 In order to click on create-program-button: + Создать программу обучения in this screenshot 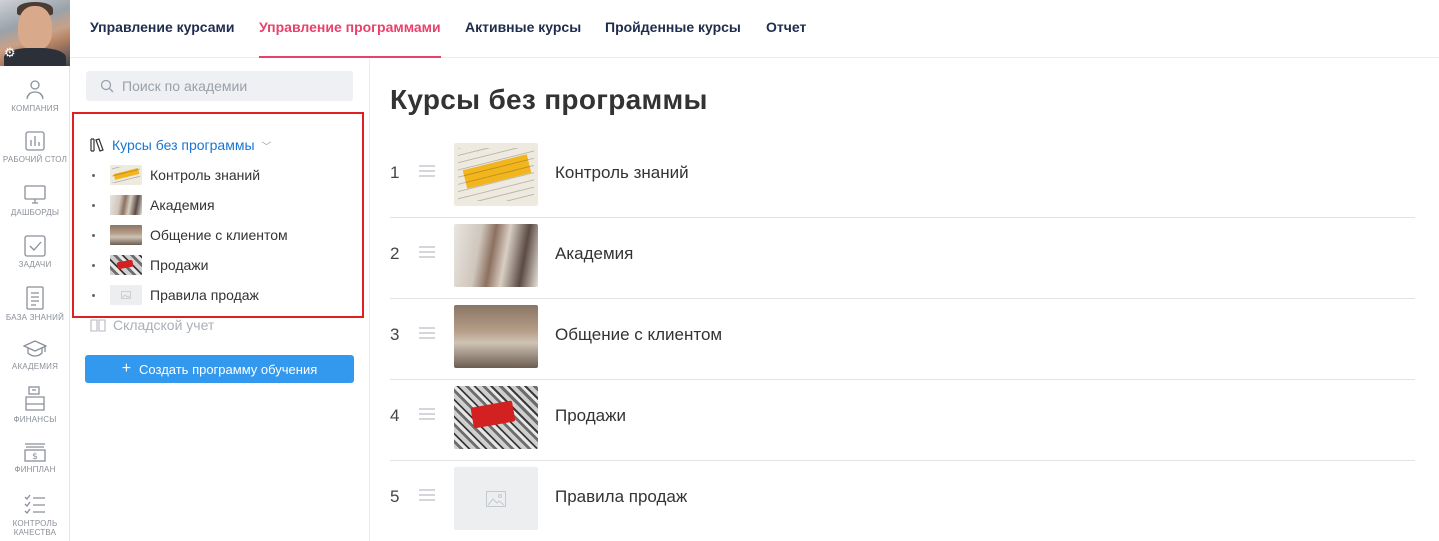, I will do `click(219, 369)`.